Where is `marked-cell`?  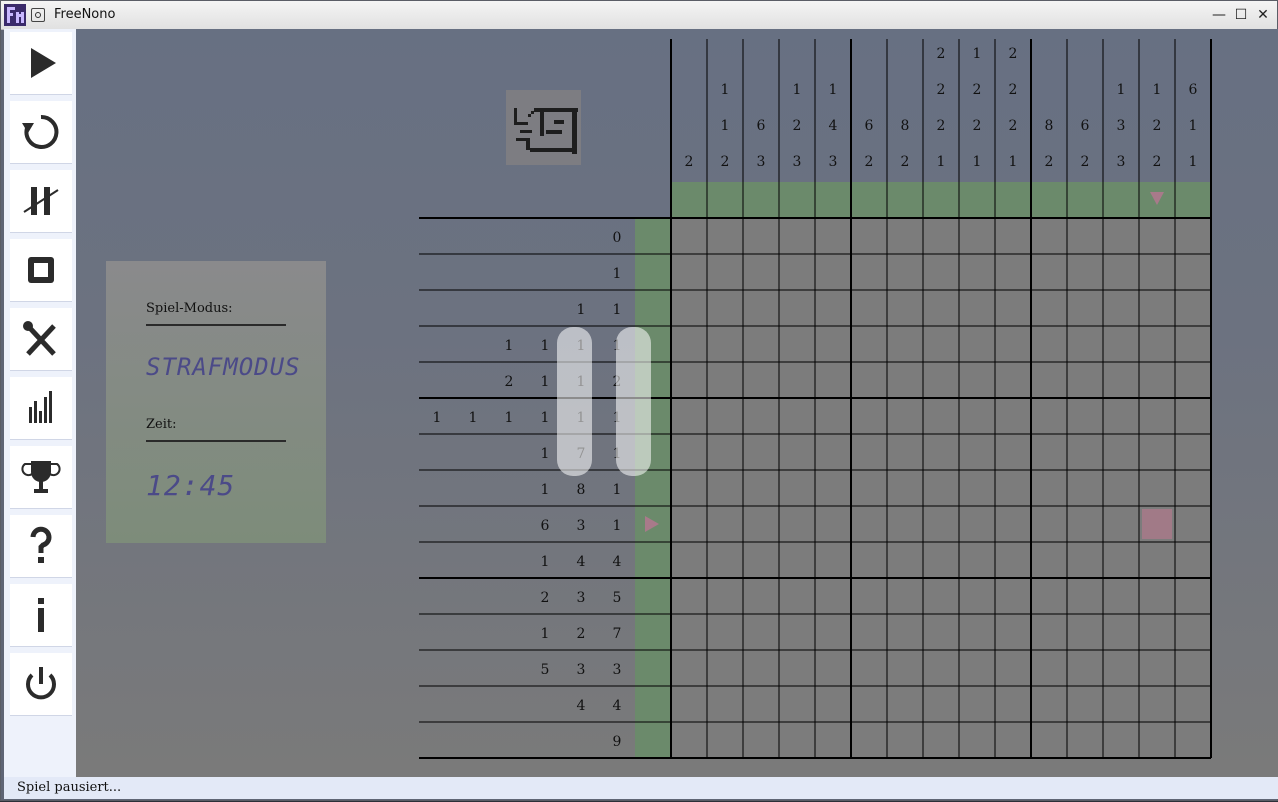 marked-cell is located at coordinates (1157, 524).